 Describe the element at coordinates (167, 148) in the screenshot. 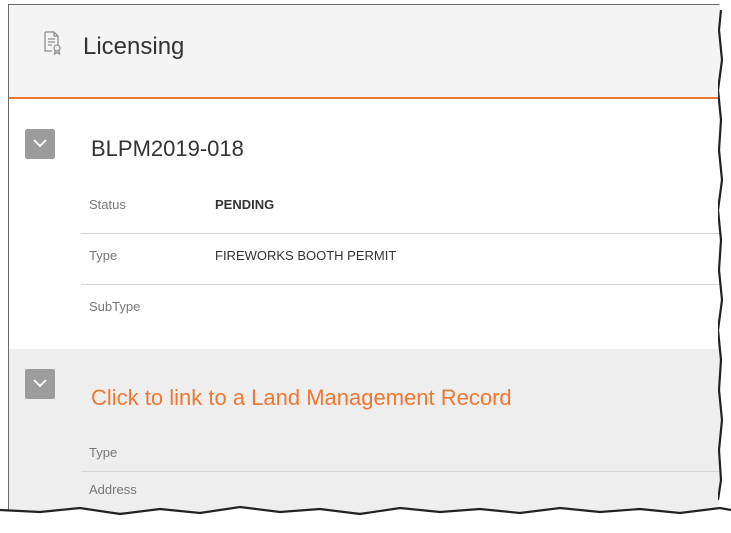

I see `record-id: BLPM2019-018` at that location.